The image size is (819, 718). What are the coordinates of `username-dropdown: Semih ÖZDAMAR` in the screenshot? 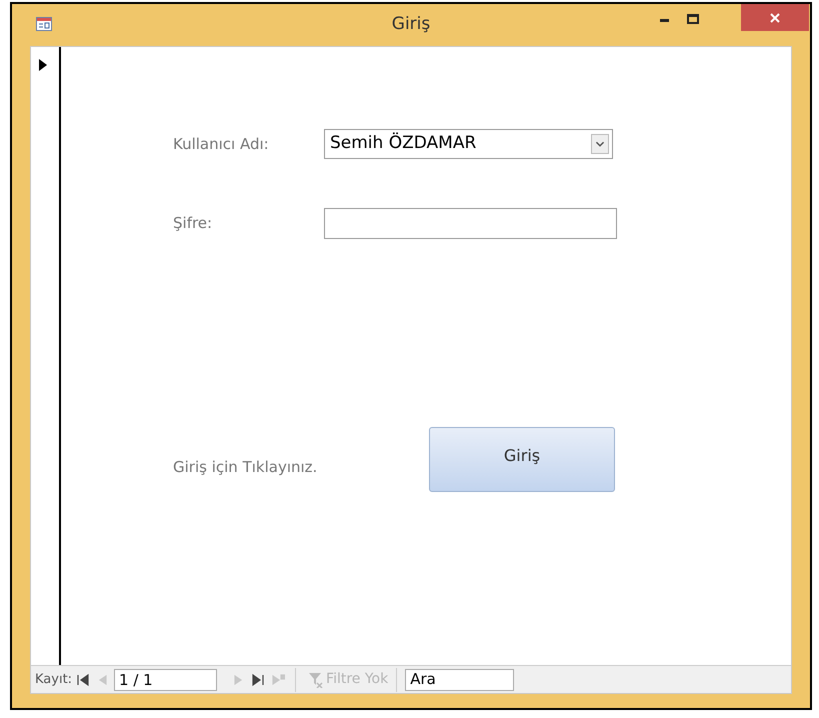 It's located at (468, 144).